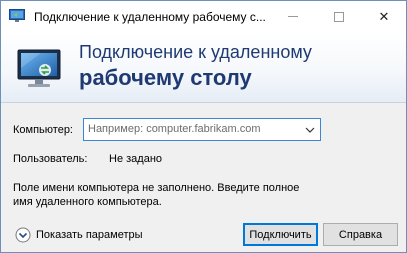 The width and height of the screenshot is (407, 253). Describe the element at coordinates (360, 234) in the screenshot. I see `help-button: Справка` at that location.